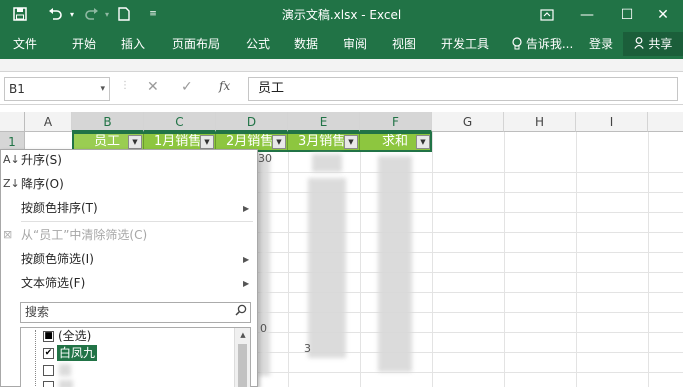 The image size is (683, 387). I want to click on header-text: 求和, so click(395, 141).